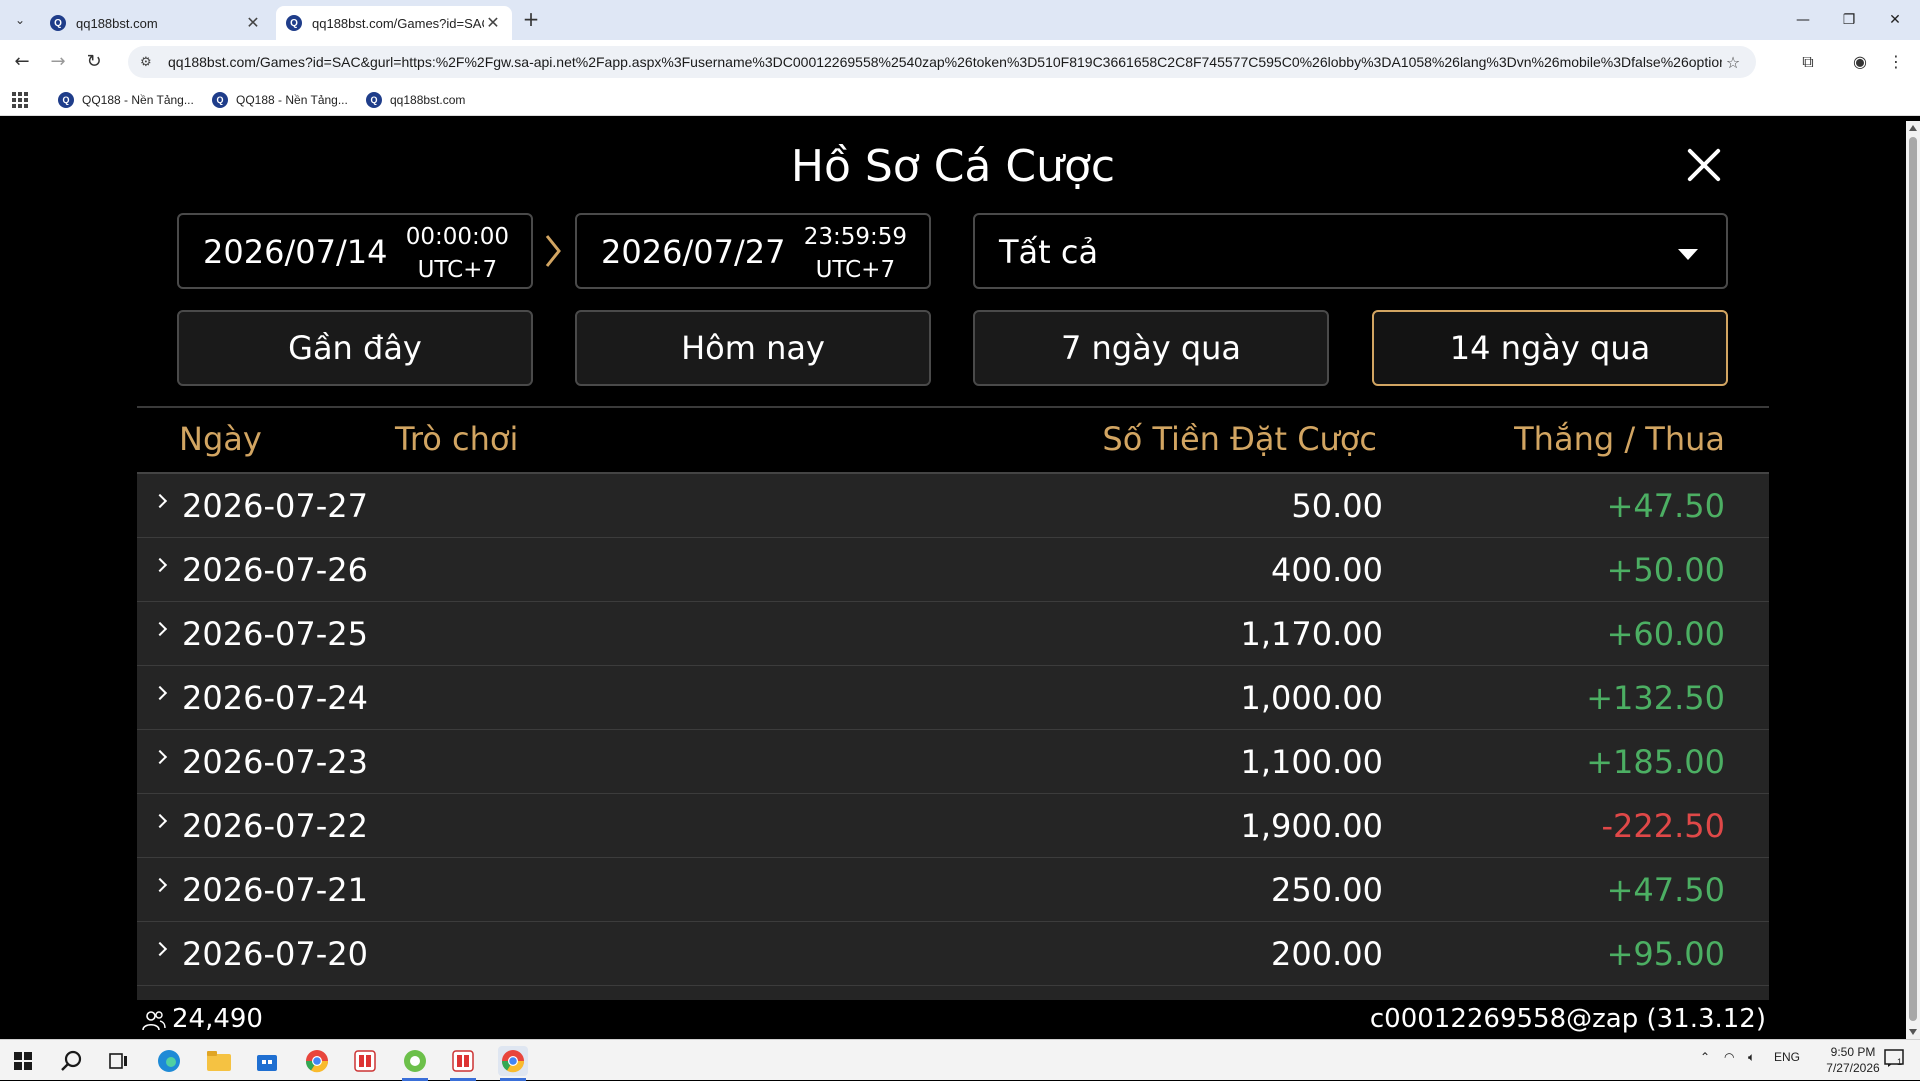 The width and height of the screenshot is (1920, 1081). I want to click on chevron-up-icon: ⌃, so click(1705, 1057).